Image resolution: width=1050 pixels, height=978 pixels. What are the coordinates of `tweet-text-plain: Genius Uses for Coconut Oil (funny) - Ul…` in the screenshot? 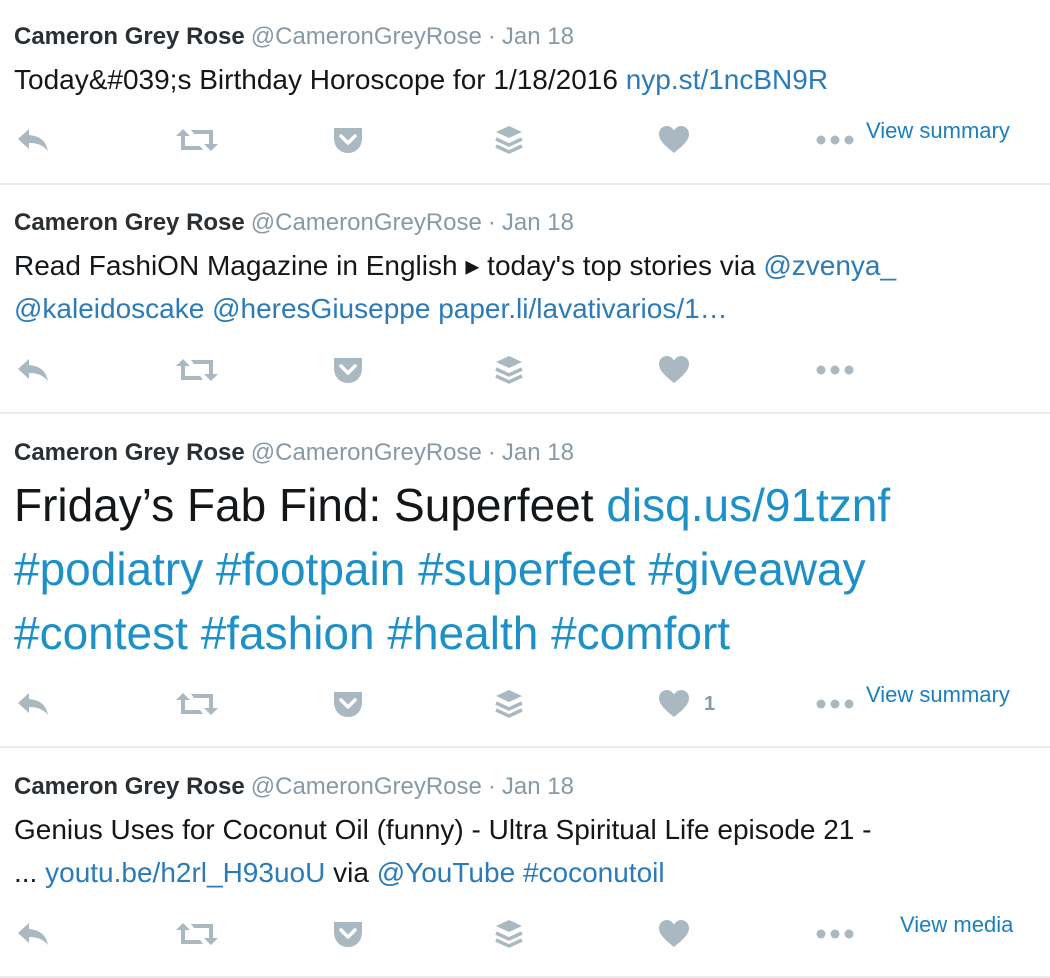 It's located at (443, 829).